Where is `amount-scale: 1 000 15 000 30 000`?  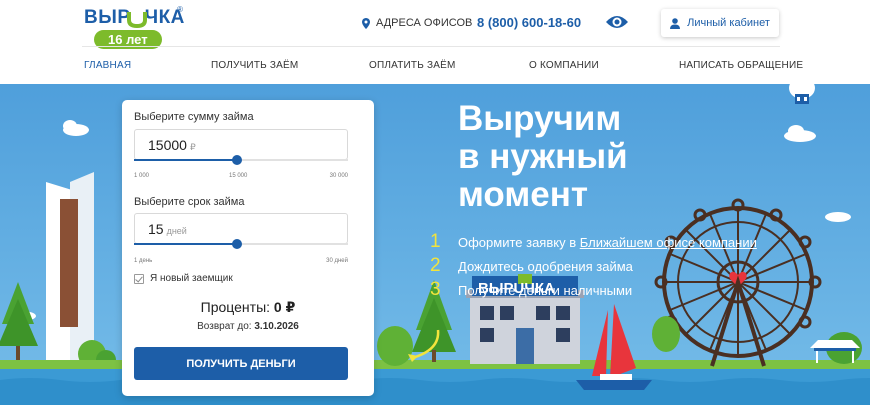
amount-scale: 1 000 15 000 30 000 is located at coordinates (241, 178).